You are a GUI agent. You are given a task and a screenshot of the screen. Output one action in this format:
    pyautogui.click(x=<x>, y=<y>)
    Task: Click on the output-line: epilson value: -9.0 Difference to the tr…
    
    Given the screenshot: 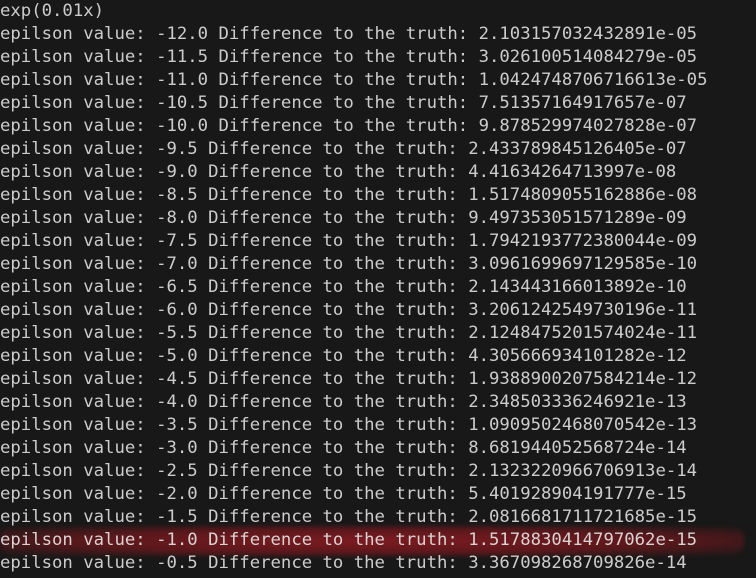 What is the action you would take?
    pyautogui.click(x=338, y=172)
    